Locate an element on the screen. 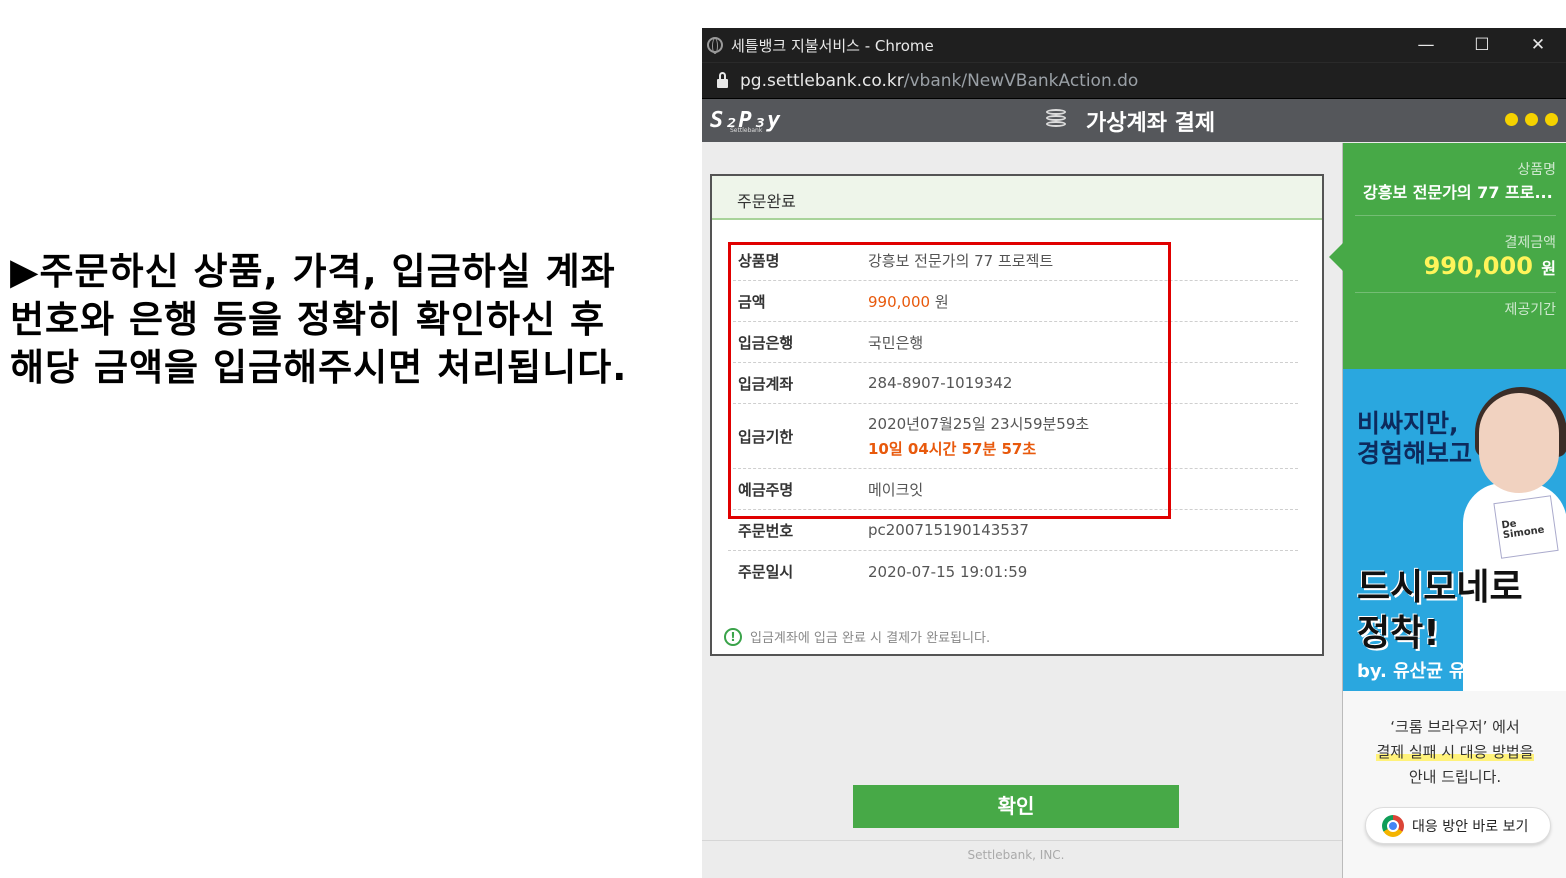 This screenshot has height=878, width=1566. coins-icon is located at coordinates (1060, 121).